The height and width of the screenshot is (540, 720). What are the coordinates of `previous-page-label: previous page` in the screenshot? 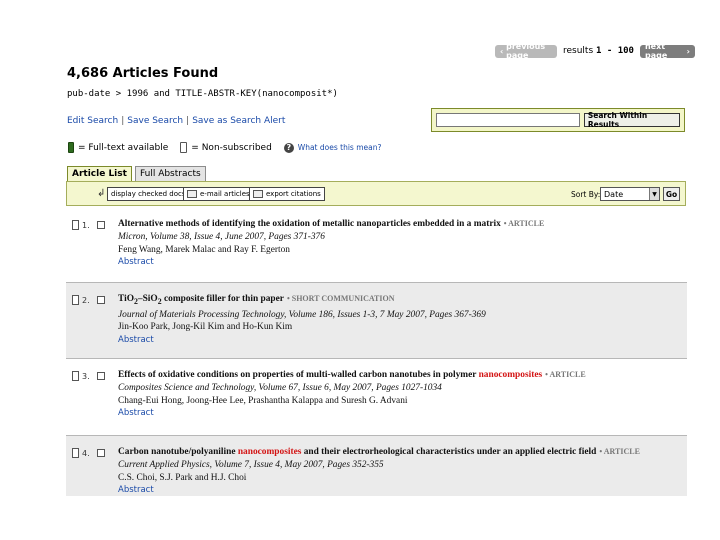 It's located at (526, 51).